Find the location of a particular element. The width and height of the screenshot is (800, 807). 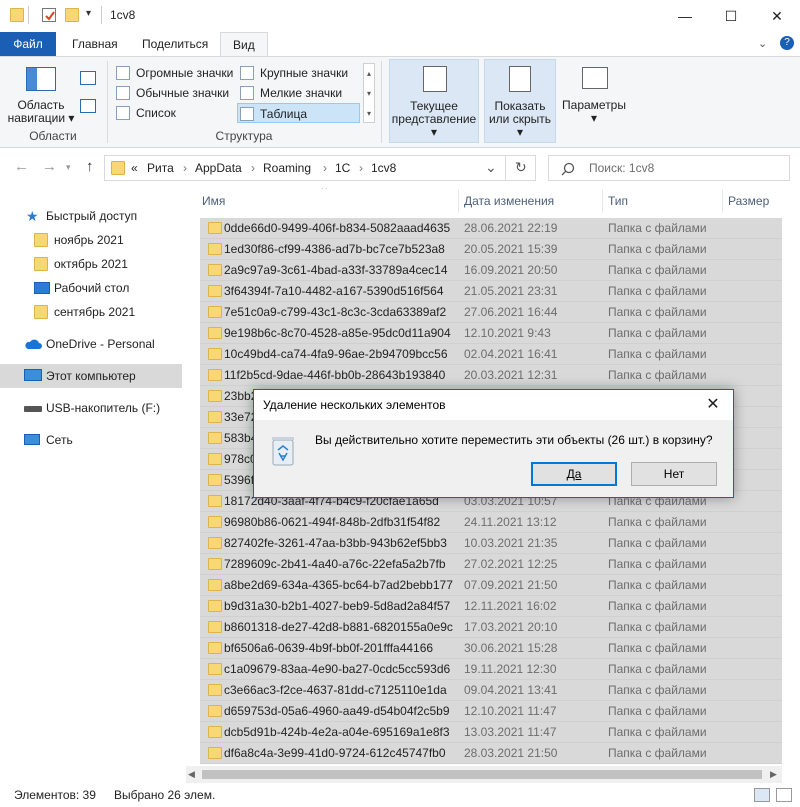

horizontal-scrollbar: ◀ ▶ is located at coordinates (484, 774).